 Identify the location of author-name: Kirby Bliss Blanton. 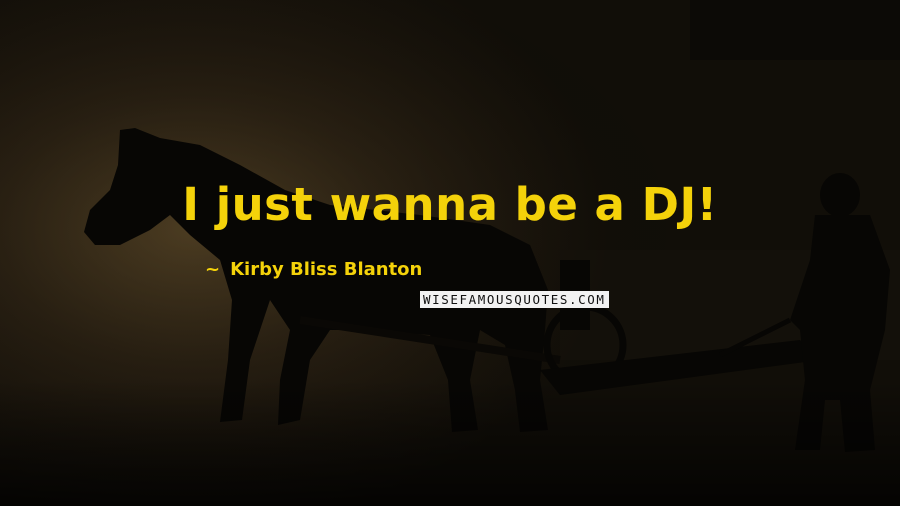
(326, 269).